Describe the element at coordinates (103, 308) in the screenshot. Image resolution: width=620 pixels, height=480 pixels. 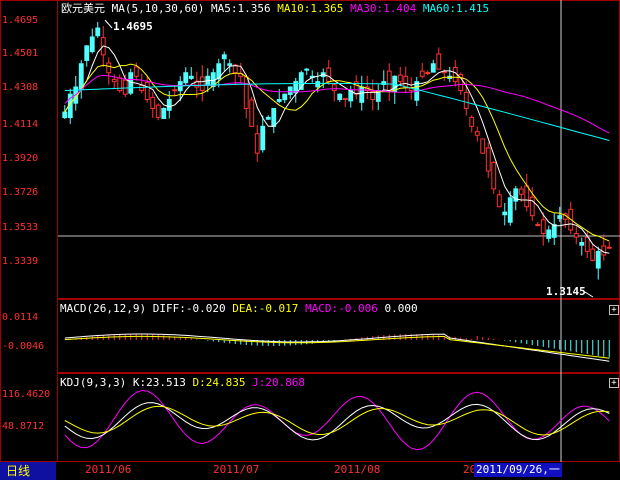
I see `macd-params: MACD(26,12,9)` at that location.